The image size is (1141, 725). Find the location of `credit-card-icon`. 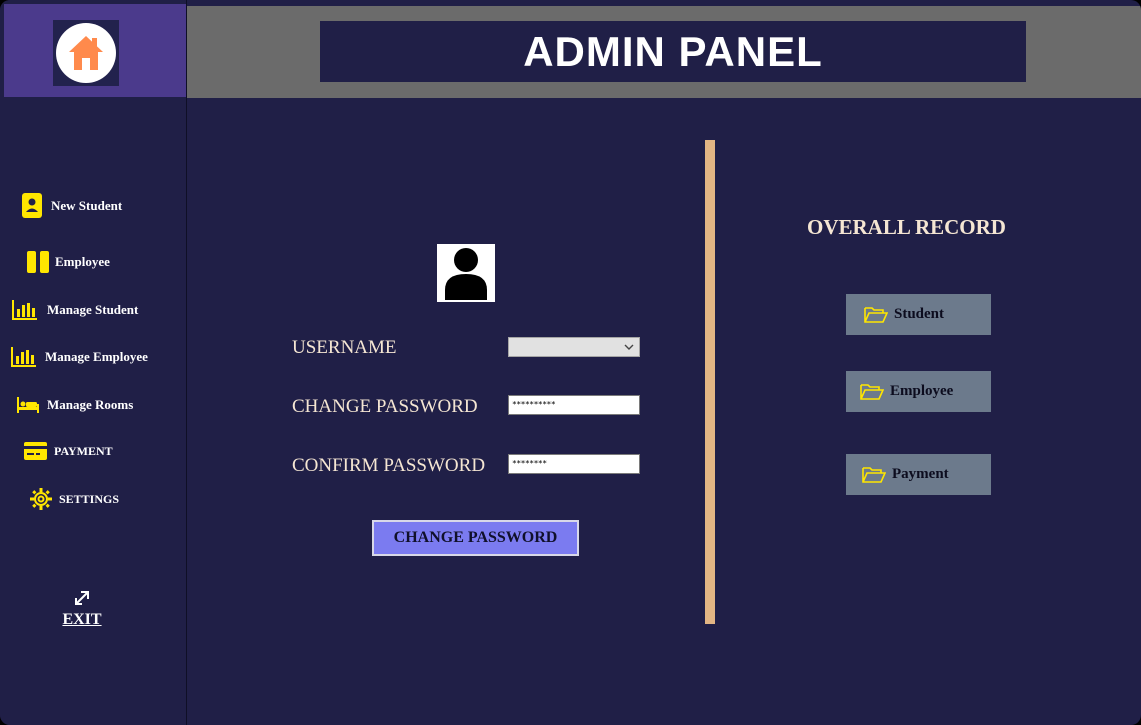

credit-card-icon is located at coordinates (35, 451).